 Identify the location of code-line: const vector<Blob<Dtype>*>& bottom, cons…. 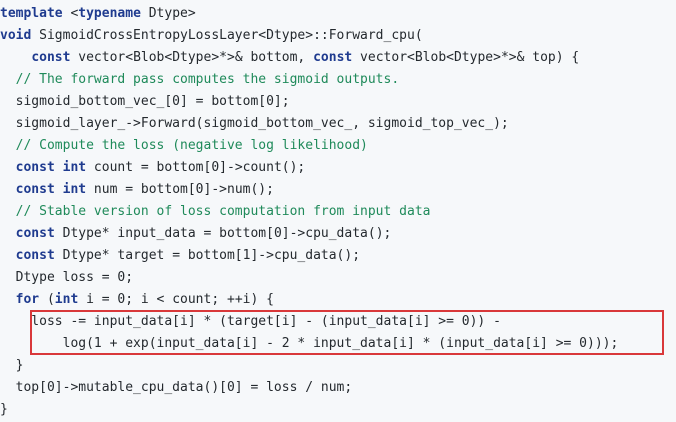
(338, 58).